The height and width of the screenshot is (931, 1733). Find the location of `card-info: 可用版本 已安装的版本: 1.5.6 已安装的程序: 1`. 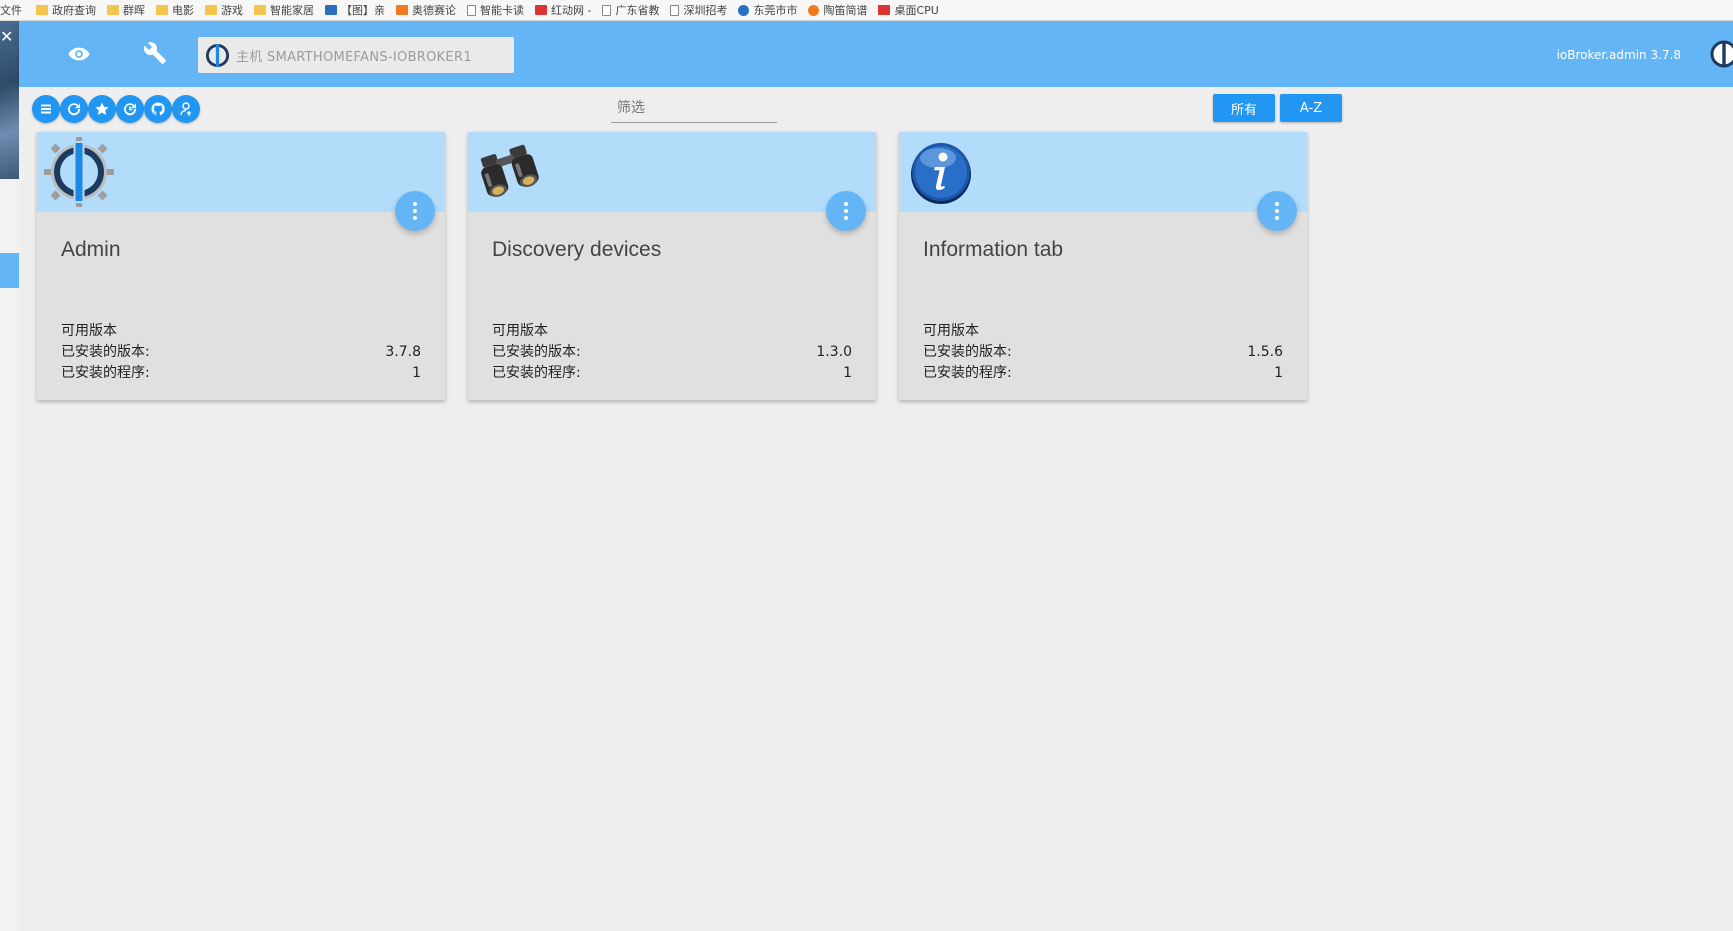

card-info: 可用版本 已安装的版本: 1.5.6 已安装的程序: 1 is located at coordinates (1103, 352).